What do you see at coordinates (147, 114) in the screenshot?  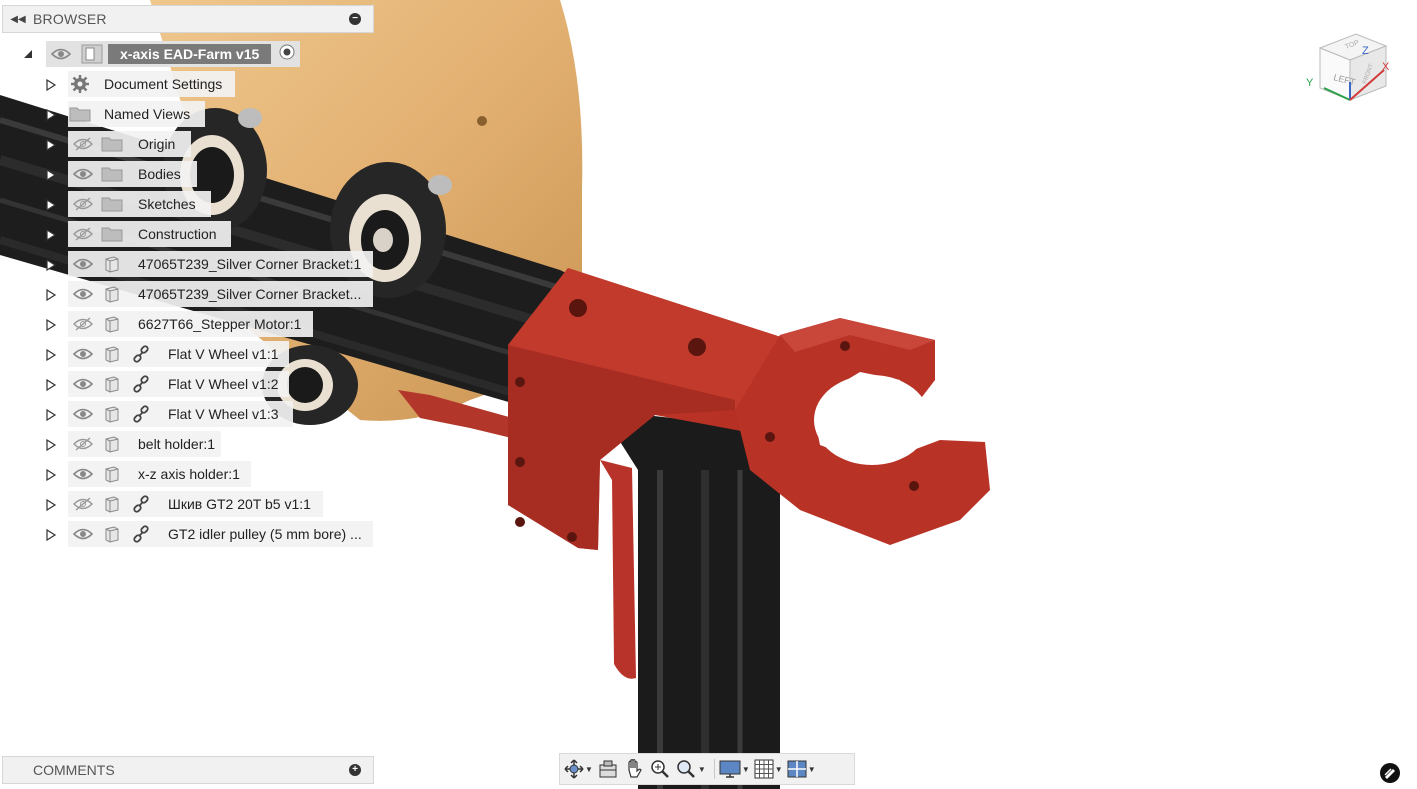 I see `tree-node-label: Named Views` at bounding box center [147, 114].